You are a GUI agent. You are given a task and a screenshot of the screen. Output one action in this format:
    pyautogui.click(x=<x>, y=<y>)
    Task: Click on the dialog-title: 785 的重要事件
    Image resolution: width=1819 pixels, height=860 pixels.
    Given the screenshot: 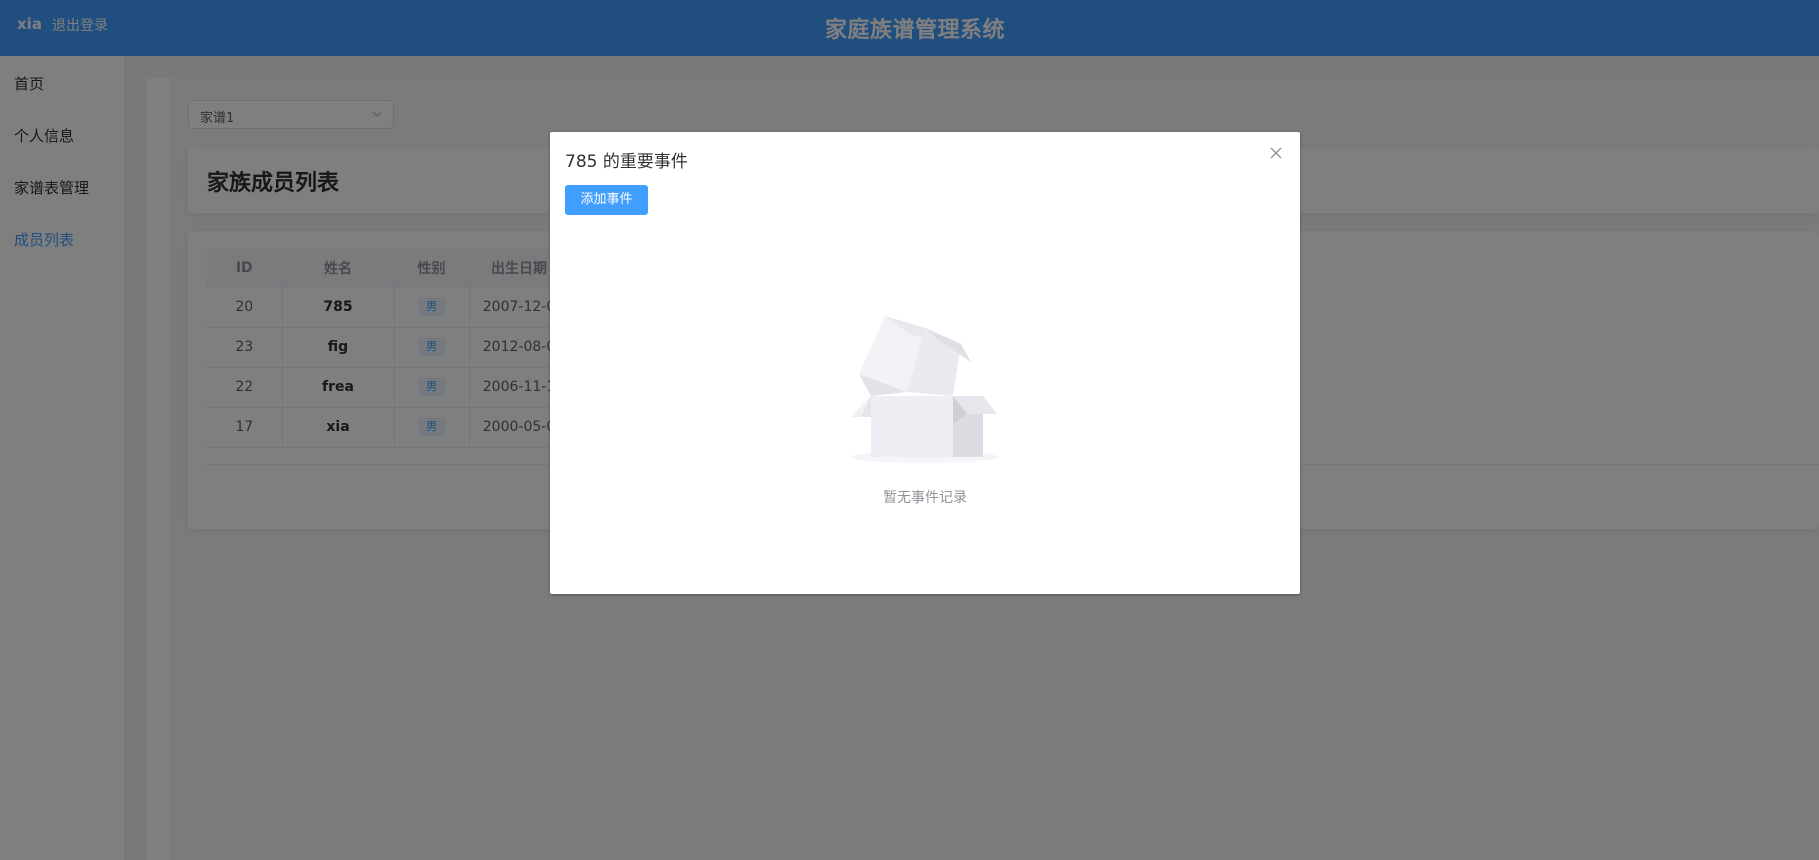 What is the action you would take?
    pyautogui.click(x=626, y=162)
    